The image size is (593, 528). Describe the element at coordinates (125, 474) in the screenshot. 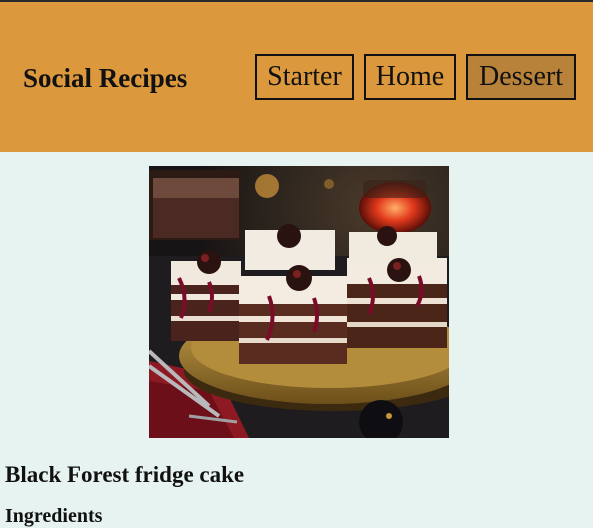

I see `recipe-title: Black Forest fridge cake` at that location.